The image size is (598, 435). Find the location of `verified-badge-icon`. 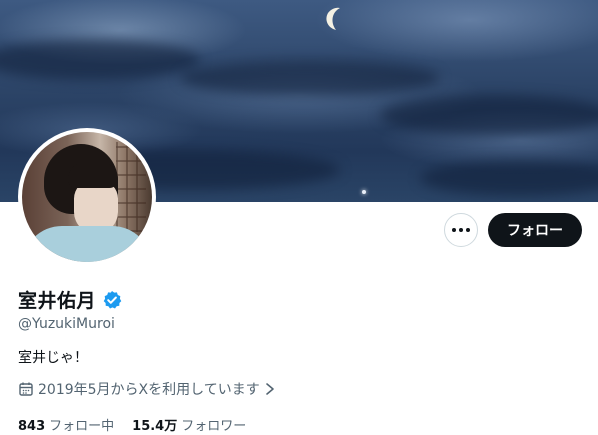

verified-badge-icon is located at coordinates (112, 300).